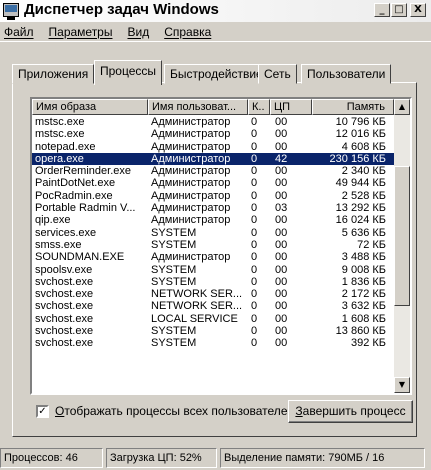  What do you see at coordinates (402, 385) in the screenshot?
I see `scroll-down-arrow-icon: ▼` at bounding box center [402, 385].